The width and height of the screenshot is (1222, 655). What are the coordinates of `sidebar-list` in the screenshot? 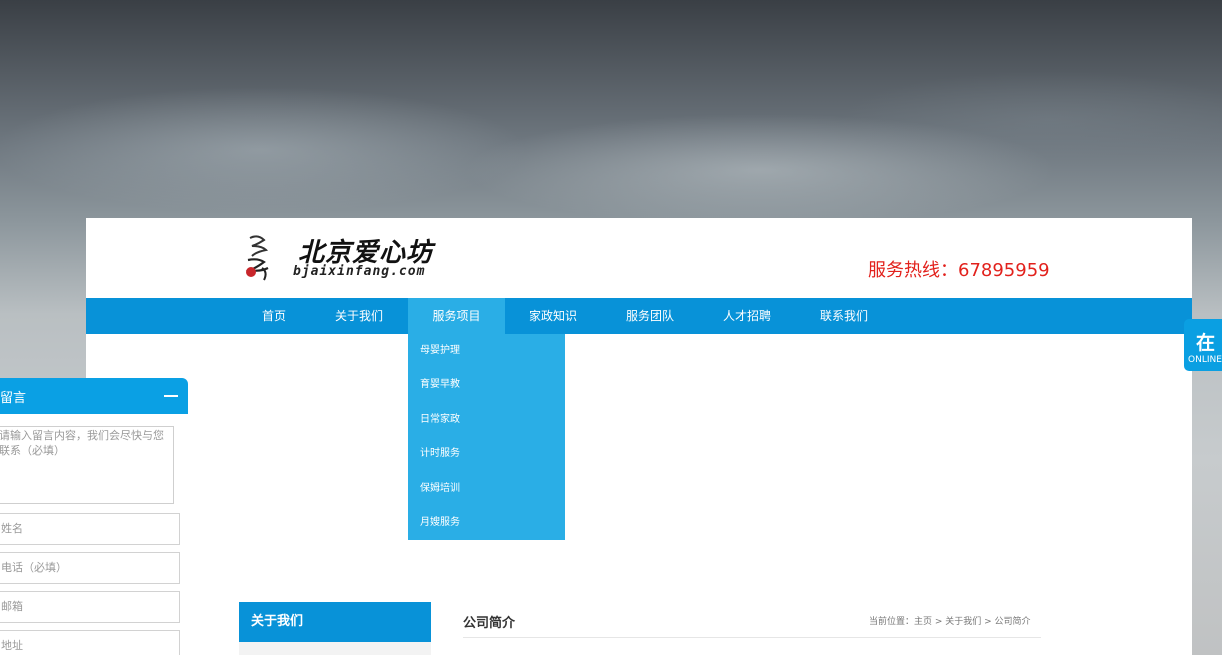 It's located at (335, 648).